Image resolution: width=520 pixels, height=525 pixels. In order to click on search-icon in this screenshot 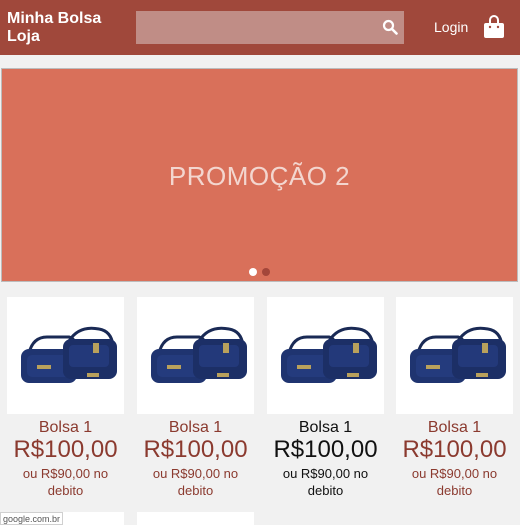, I will do `click(390, 27)`.